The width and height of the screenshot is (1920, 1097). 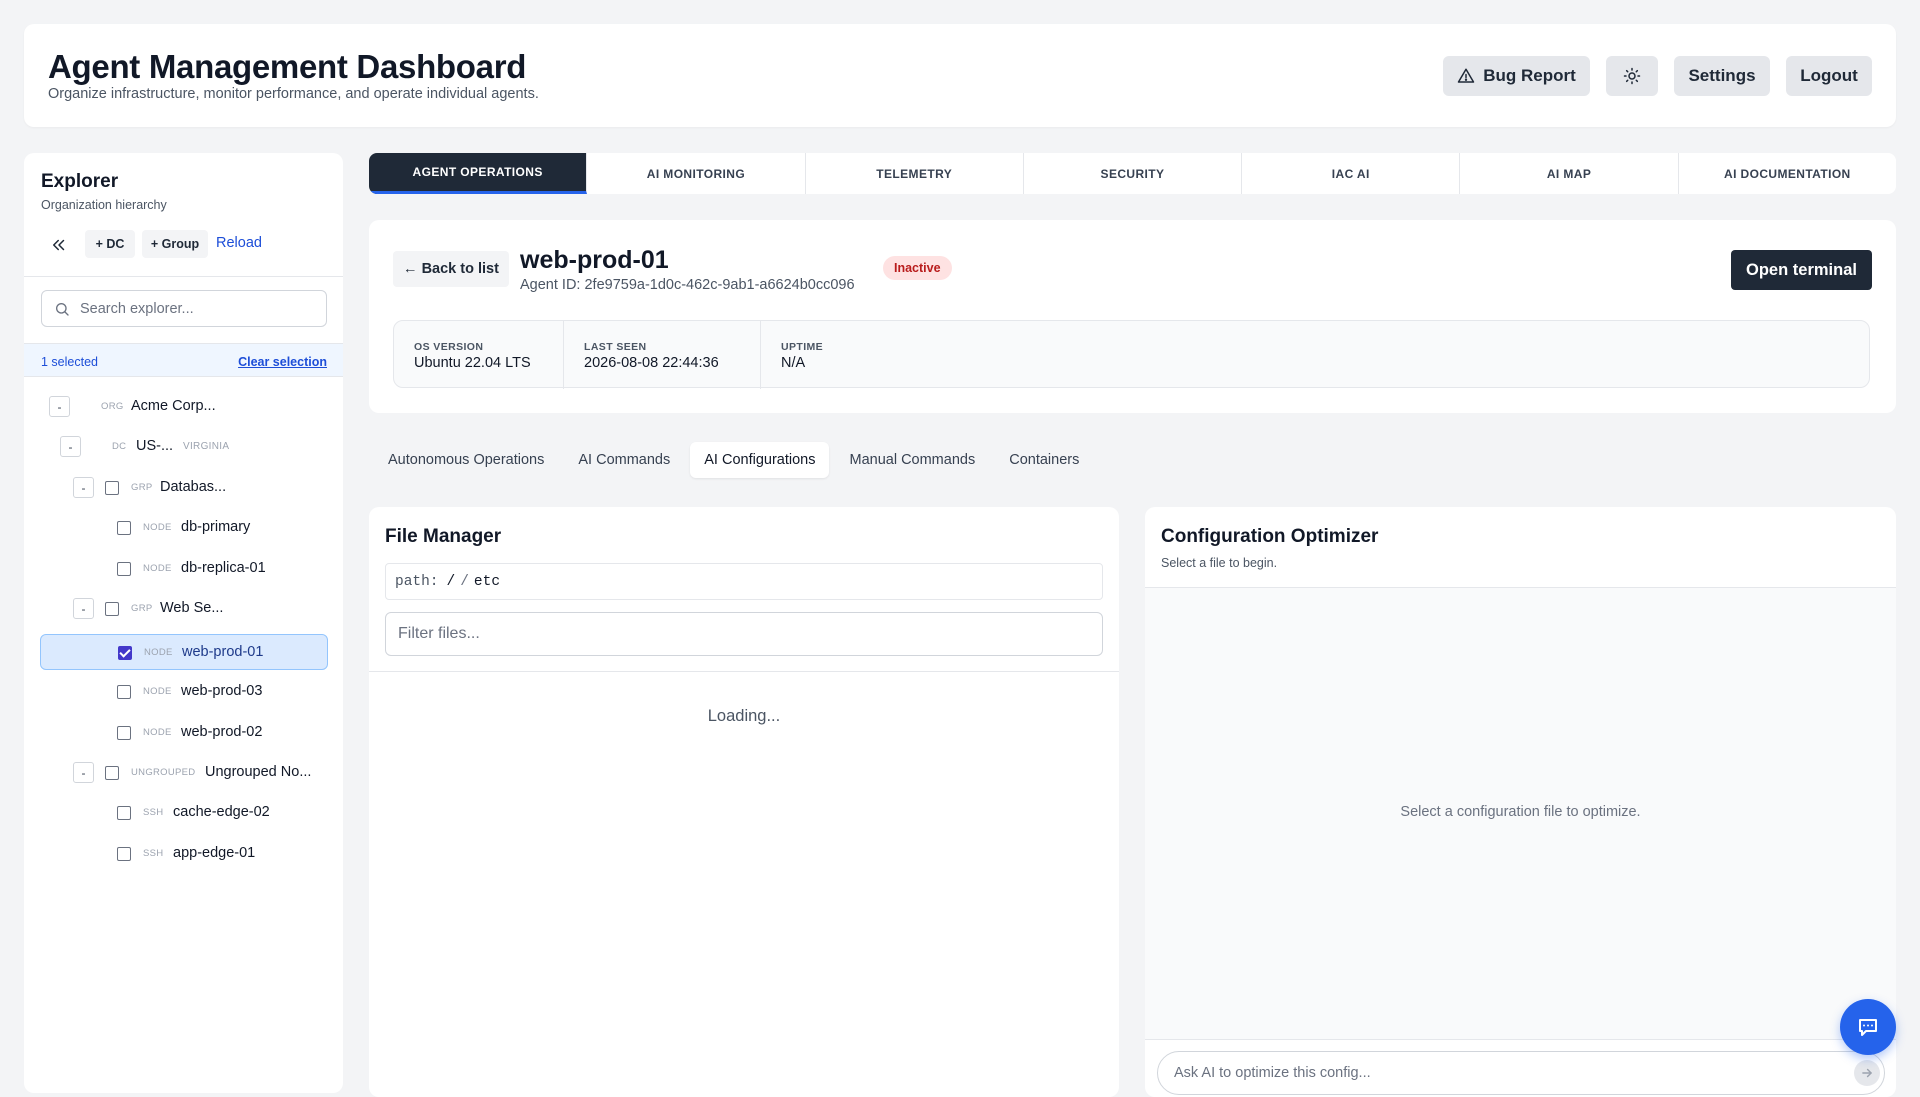 What do you see at coordinates (1351, 173) in the screenshot?
I see `tab-iac-ai: IAC AI` at bounding box center [1351, 173].